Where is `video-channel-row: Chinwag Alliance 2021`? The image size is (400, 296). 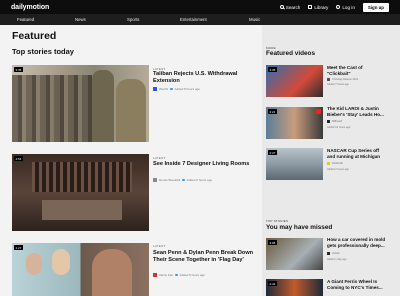 video-channel-row: Chinwag Alliance 2021 is located at coordinates (342, 79).